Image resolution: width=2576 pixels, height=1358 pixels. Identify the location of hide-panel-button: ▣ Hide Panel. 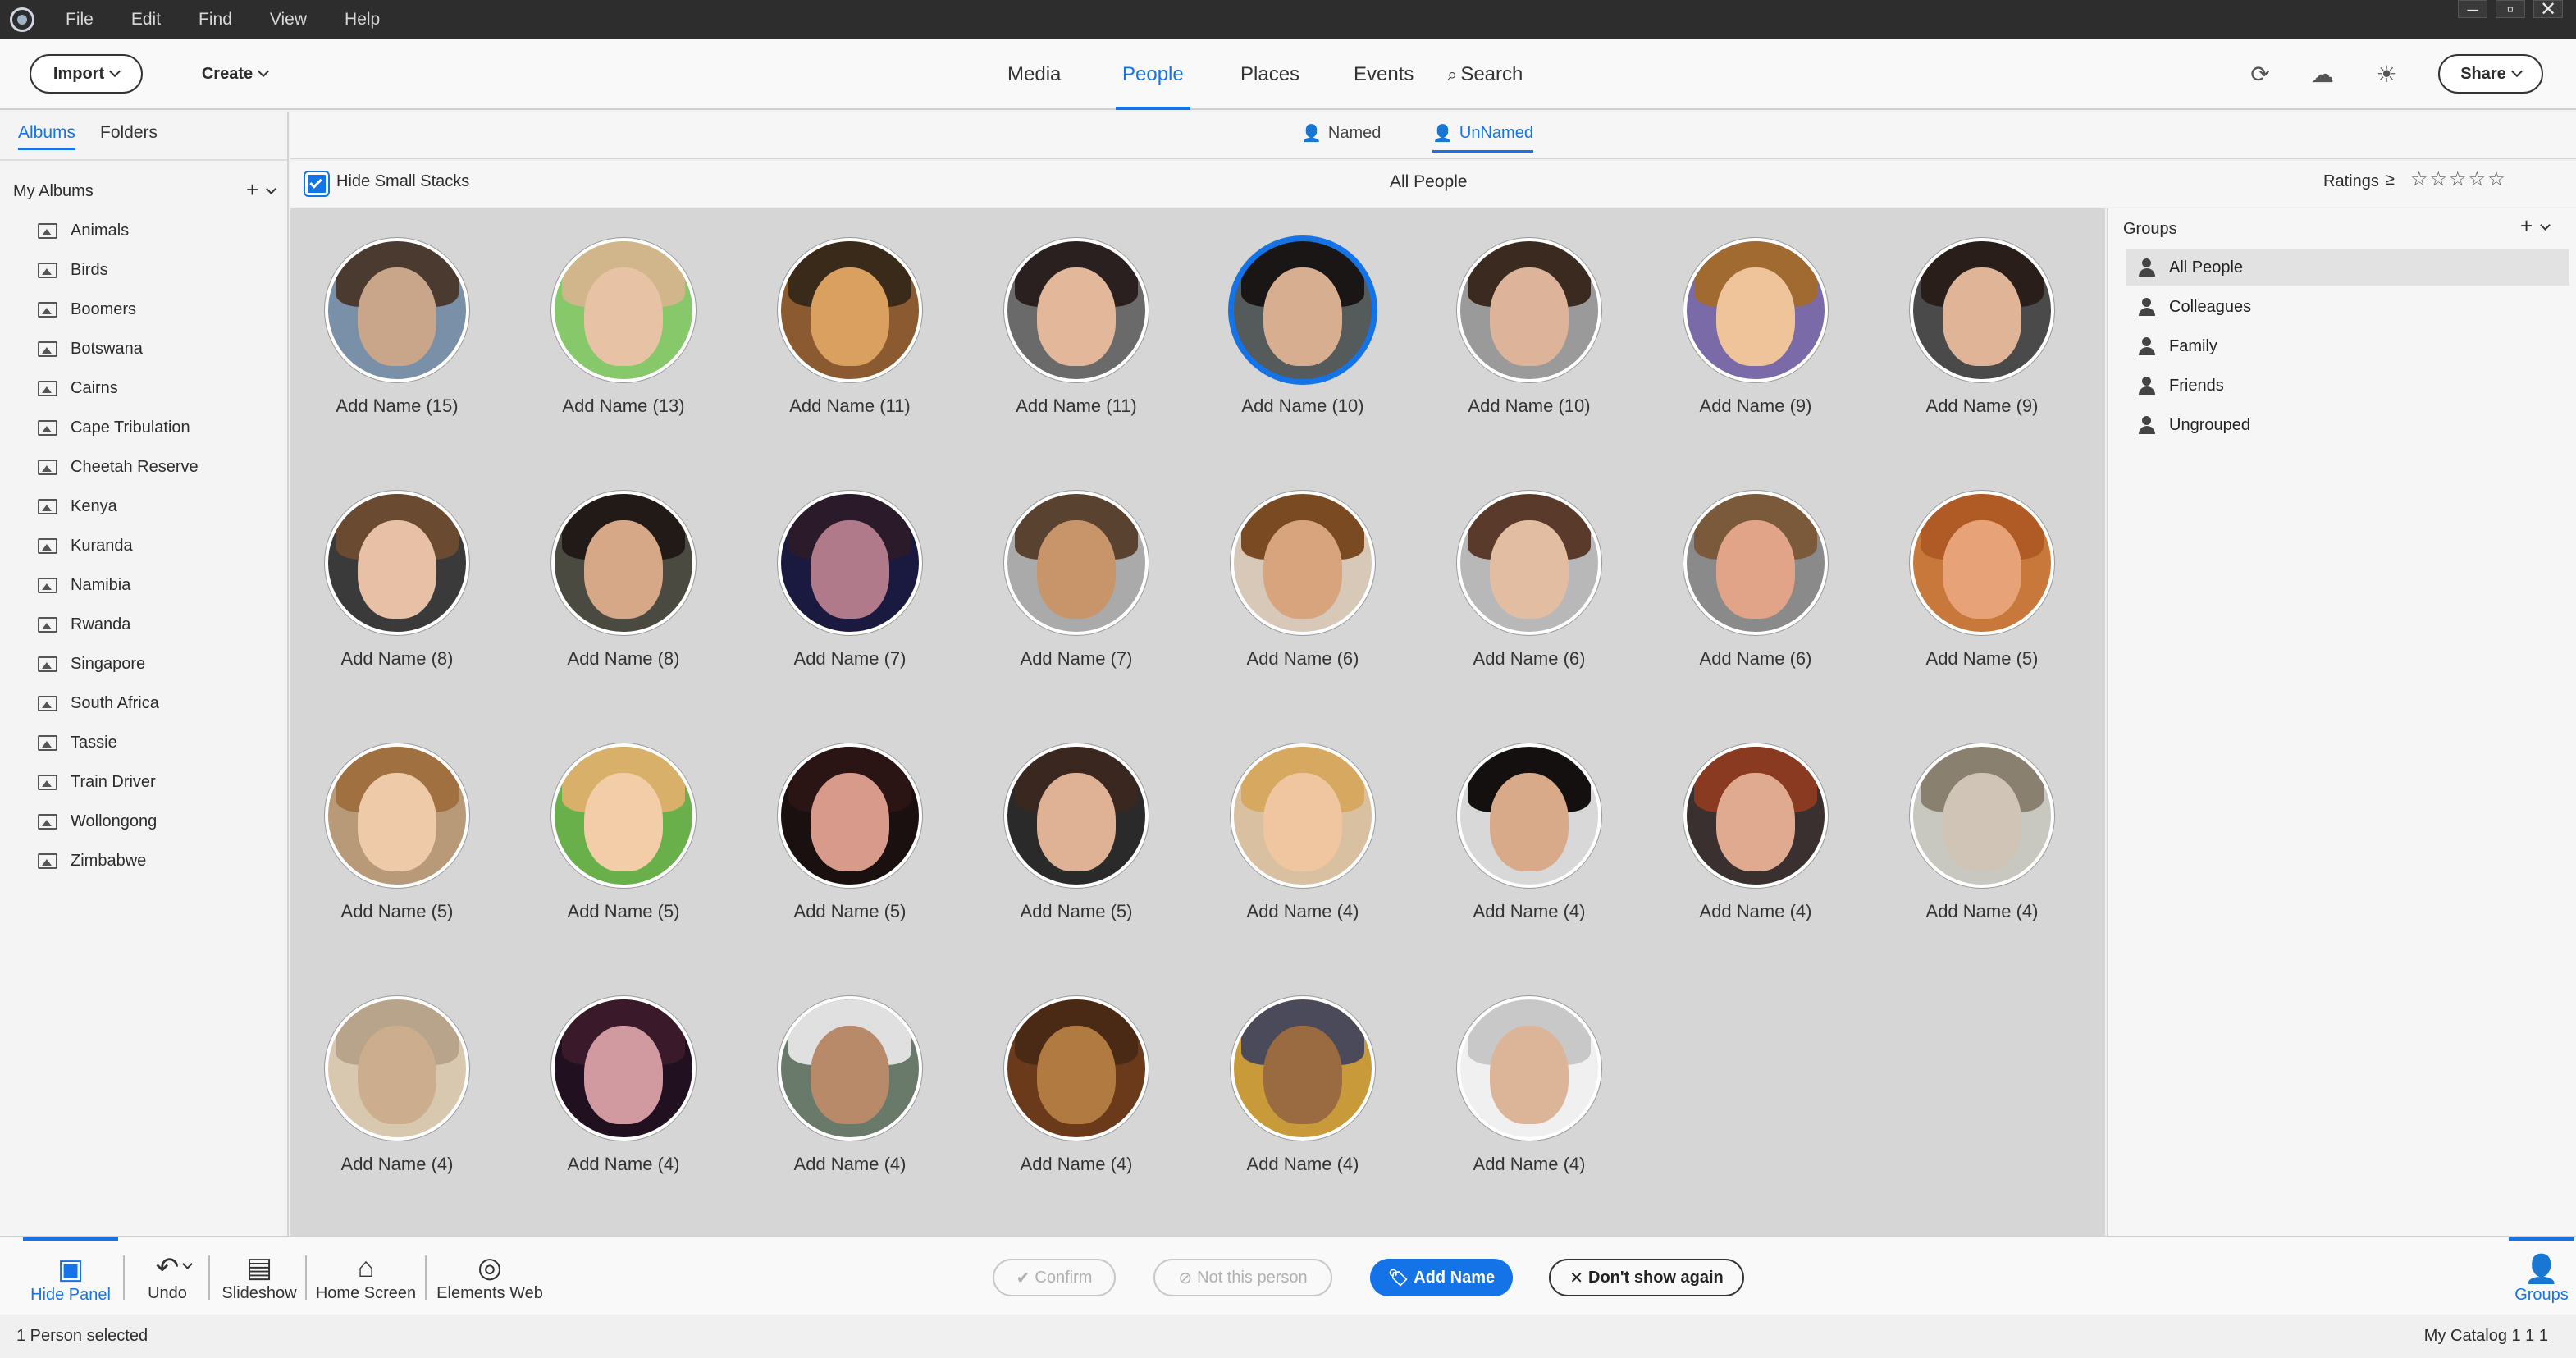
(70, 1276).